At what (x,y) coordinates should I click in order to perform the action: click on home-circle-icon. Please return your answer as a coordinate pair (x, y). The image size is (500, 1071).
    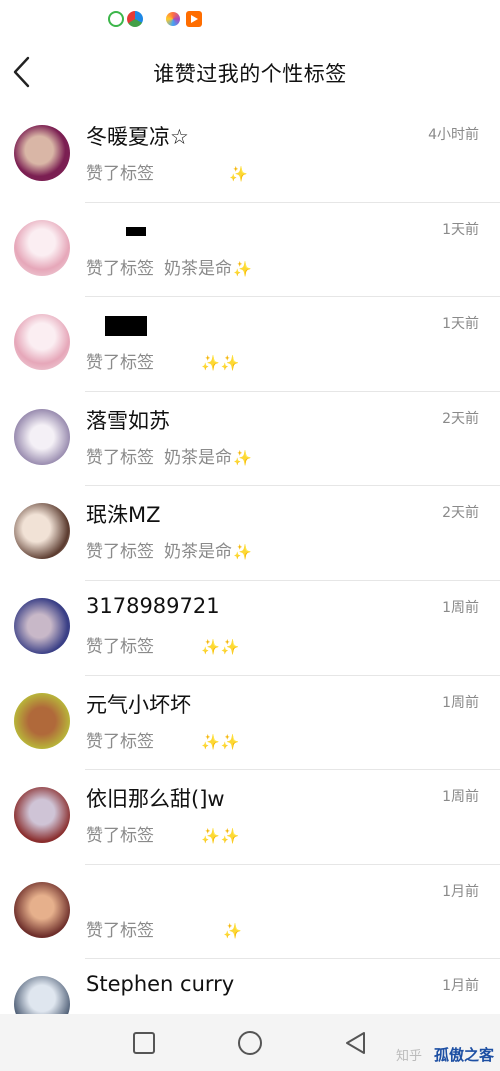
    Looking at the image, I should click on (250, 1043).